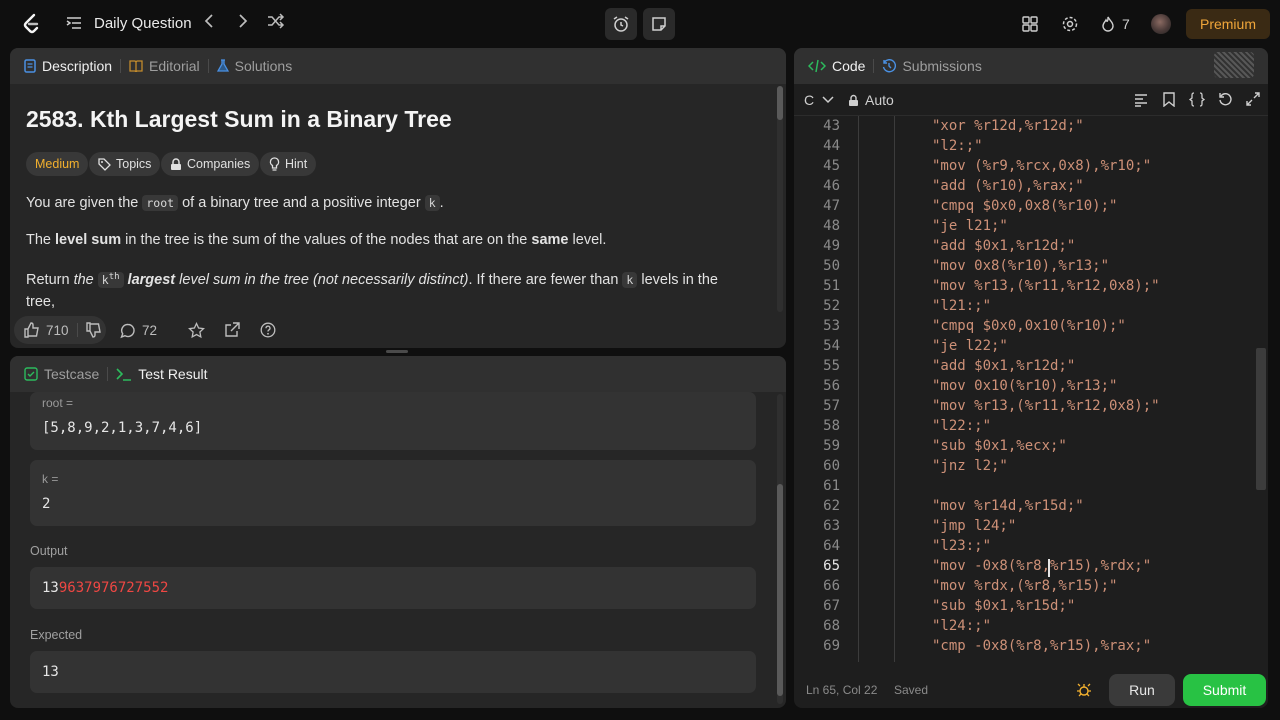 The image size is (1280, 720). Describe the element at coordinates (1161, 24) in the screenshot. I see `avatar` at that location.